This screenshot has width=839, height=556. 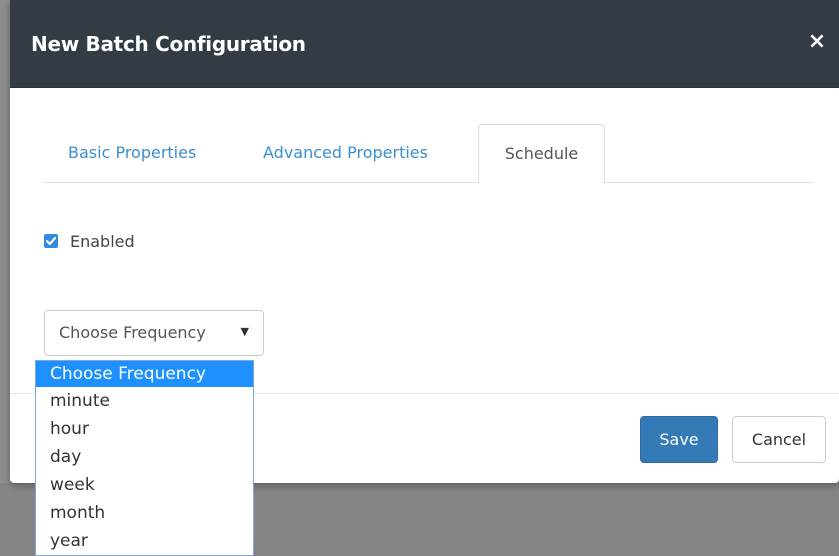 I want to click on frequency-option-day: day, so click(x=144, y=457).